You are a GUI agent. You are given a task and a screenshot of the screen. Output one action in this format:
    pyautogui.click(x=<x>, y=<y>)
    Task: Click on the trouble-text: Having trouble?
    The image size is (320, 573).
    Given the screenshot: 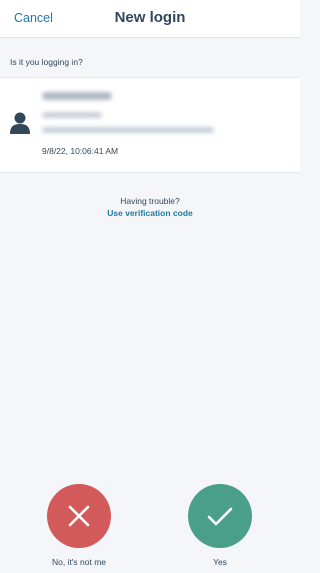 What is the action you would take?
    pyautogui.click(x=150, y=201)
    